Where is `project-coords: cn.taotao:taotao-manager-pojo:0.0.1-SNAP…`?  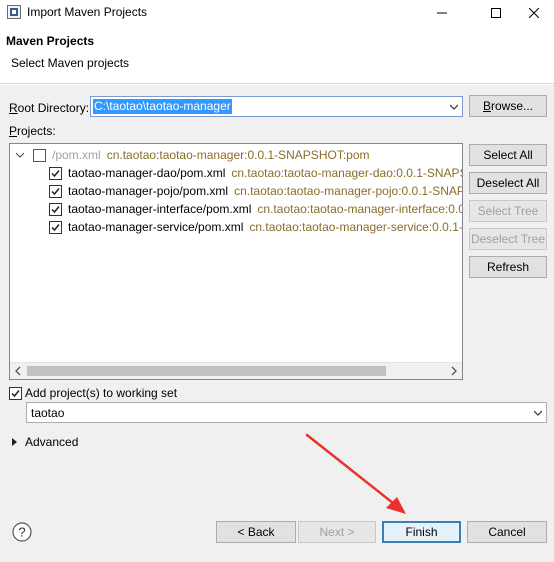 project-coords: cn.taotao:taotao-manager-pojo:0.0.1-SNAP… is located at coordinates (348, 191).